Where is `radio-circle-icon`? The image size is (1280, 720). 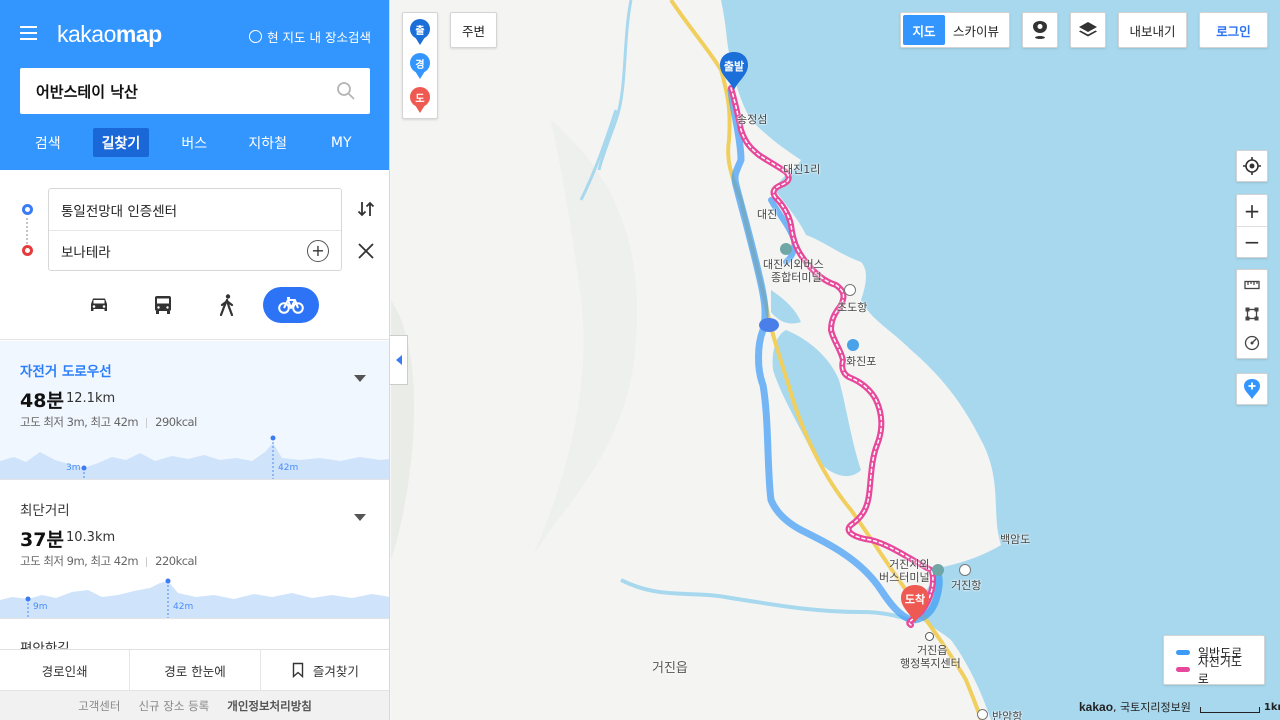 radio-circle-icon is located at coordinates (256, 36).